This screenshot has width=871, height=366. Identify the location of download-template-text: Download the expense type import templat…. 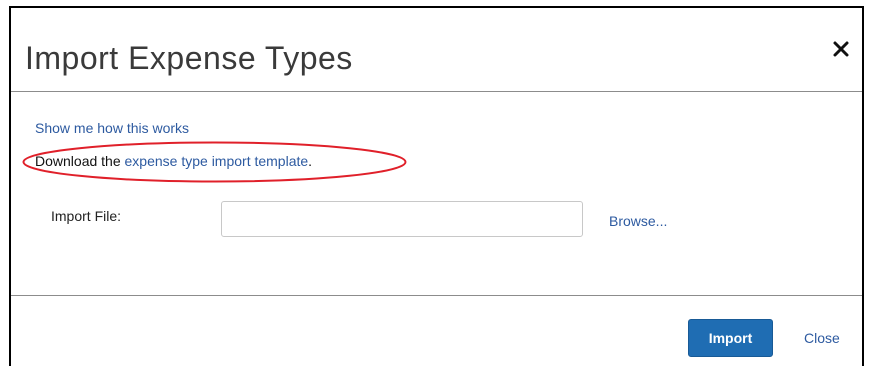
(173, 161).